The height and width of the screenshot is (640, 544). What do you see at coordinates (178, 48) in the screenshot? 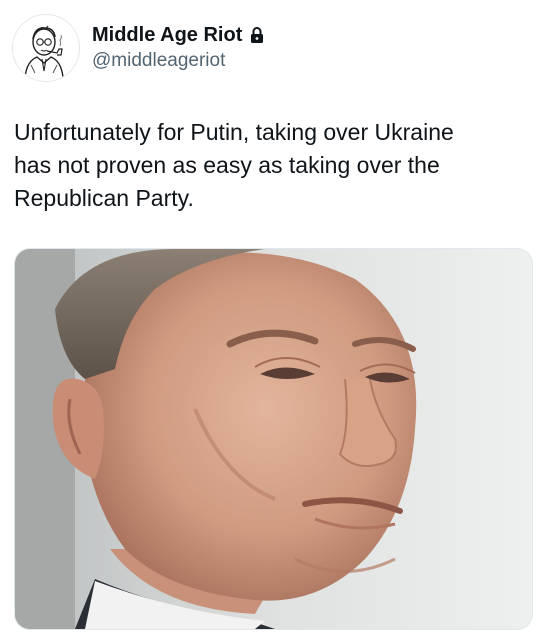
I see `author-names: Middle Age Riot @middleageriot` at bounding box center [178, 48].